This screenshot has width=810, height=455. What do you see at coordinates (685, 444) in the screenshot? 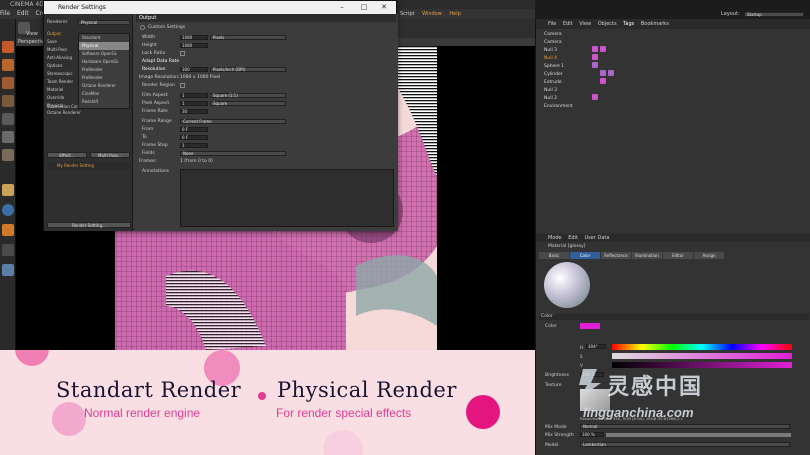
I see `model-select: Lambertian` at bounding box center [685, 444].